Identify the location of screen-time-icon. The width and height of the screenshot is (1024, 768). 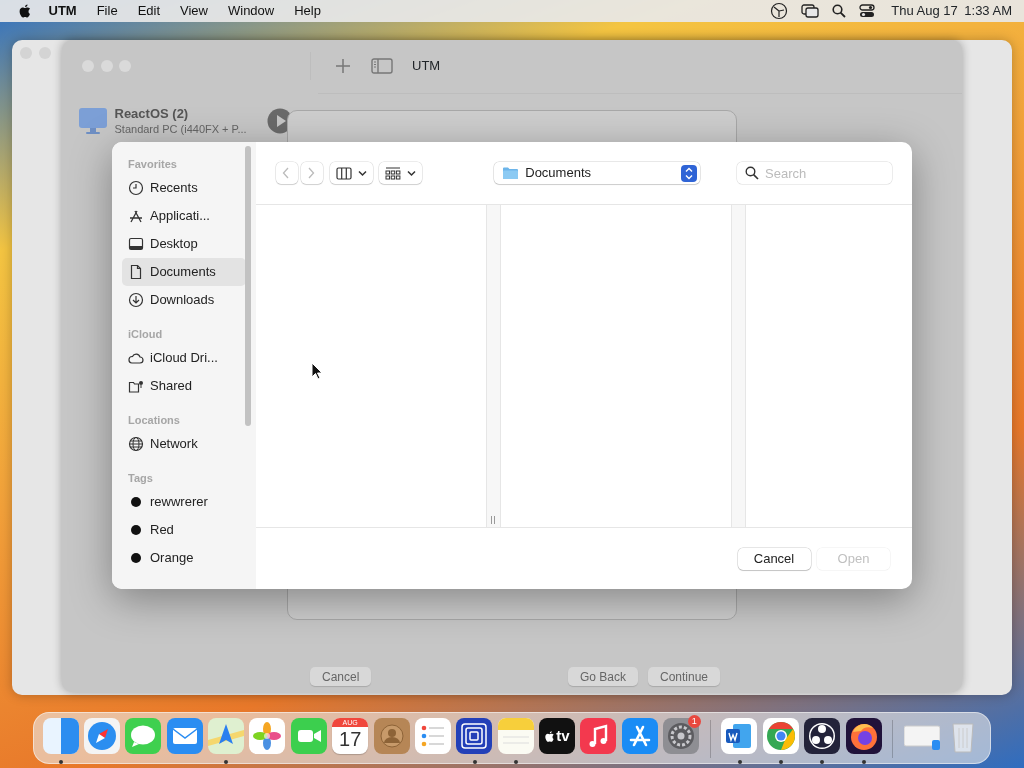
(779, 11).